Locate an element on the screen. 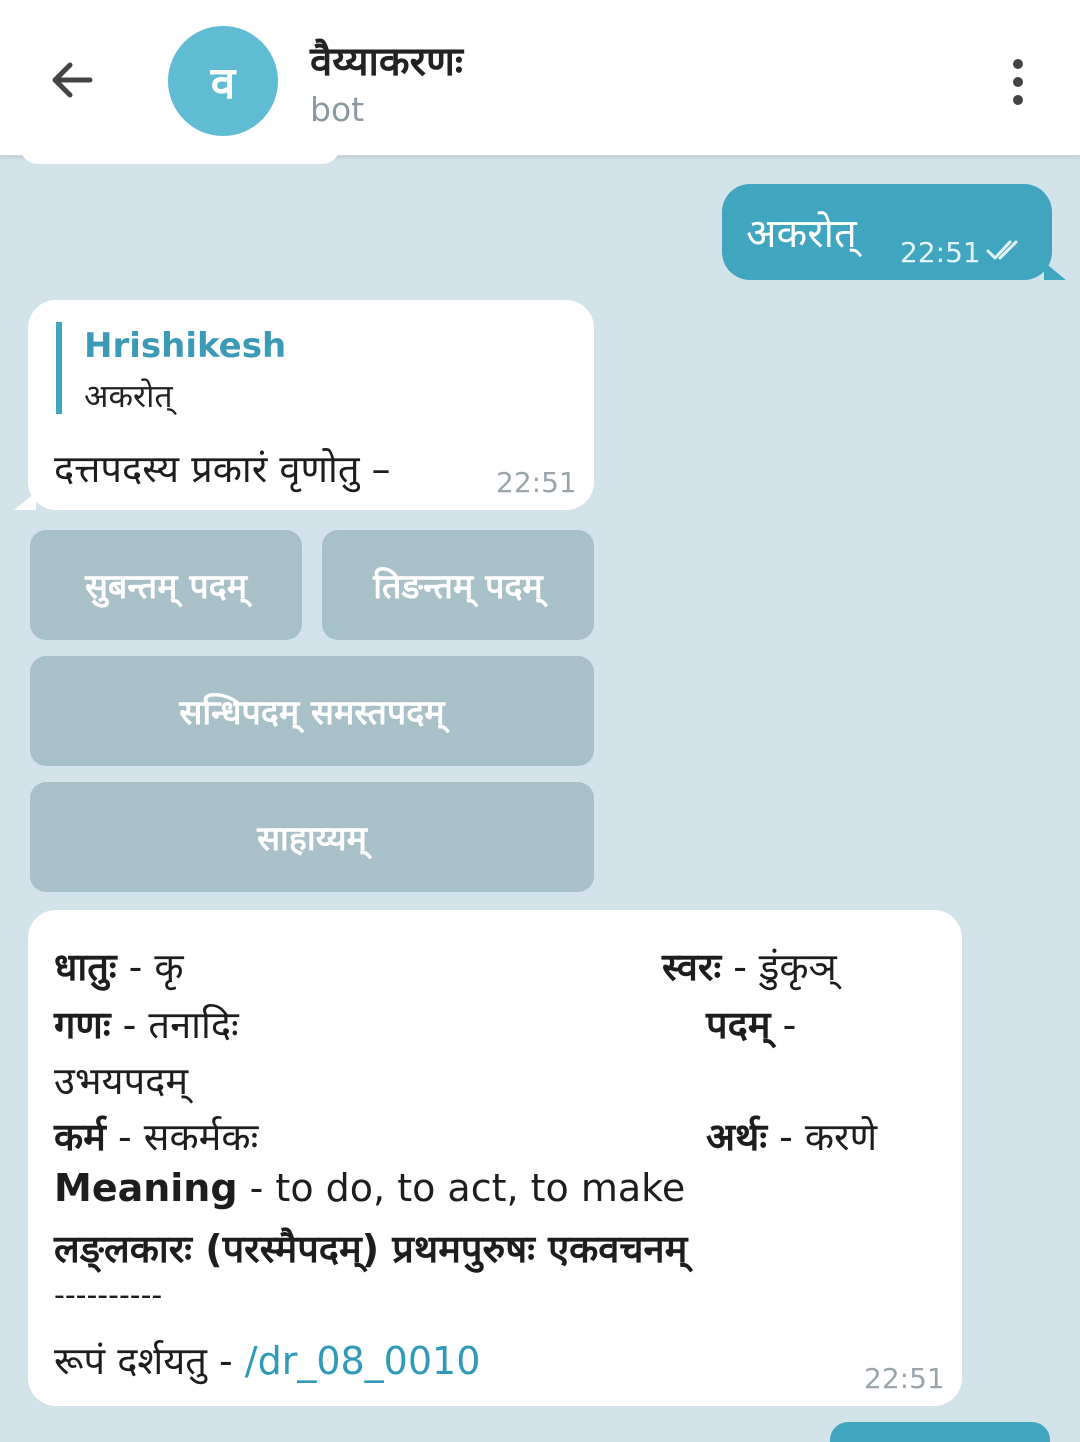  meaning-label: Meaning is located at coordinates (146, 1188).